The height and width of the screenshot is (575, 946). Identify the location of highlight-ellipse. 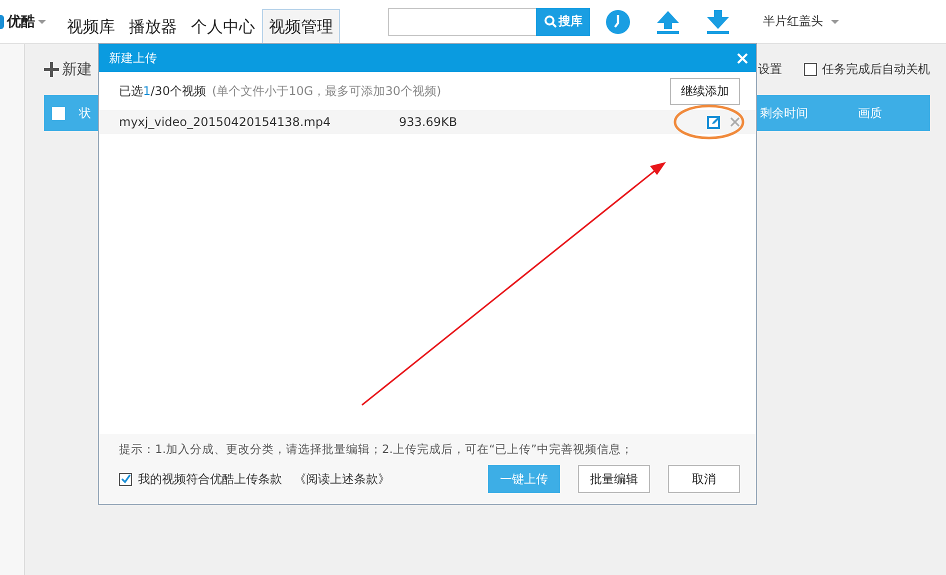
(709, 122).